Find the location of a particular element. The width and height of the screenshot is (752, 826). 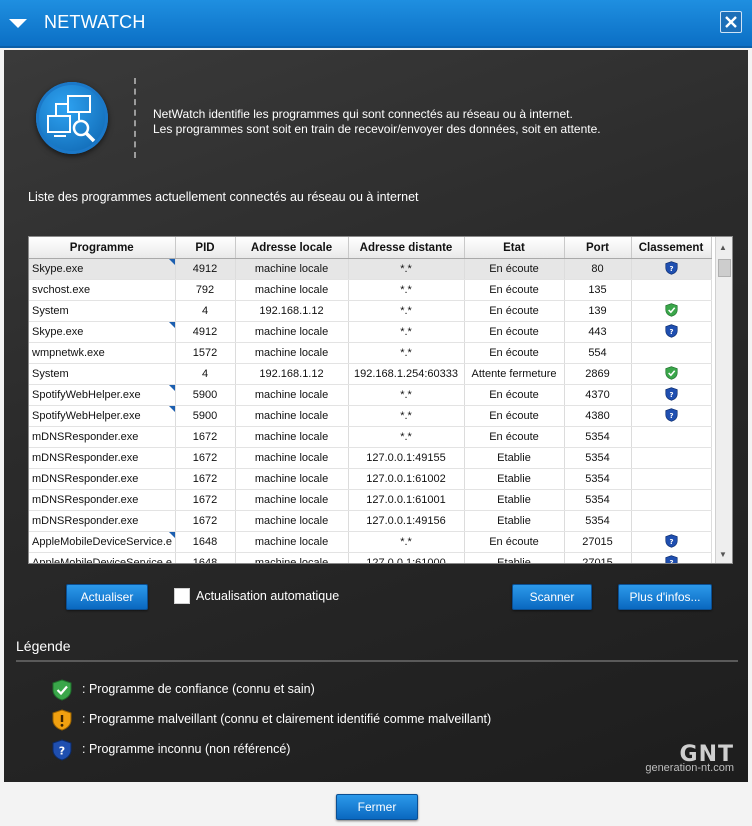

header-separator is located at coordinates (135, 118).